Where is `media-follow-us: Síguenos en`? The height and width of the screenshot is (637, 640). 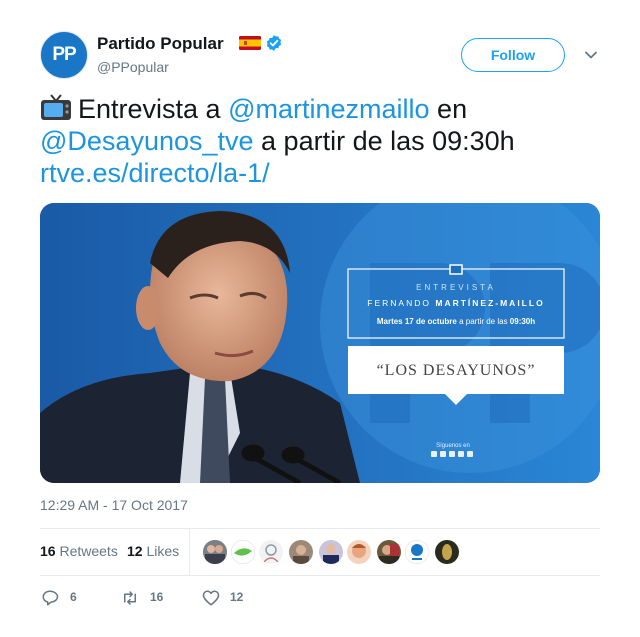
media-follow-us: Síguenos en is located at coordinates (453, 446).